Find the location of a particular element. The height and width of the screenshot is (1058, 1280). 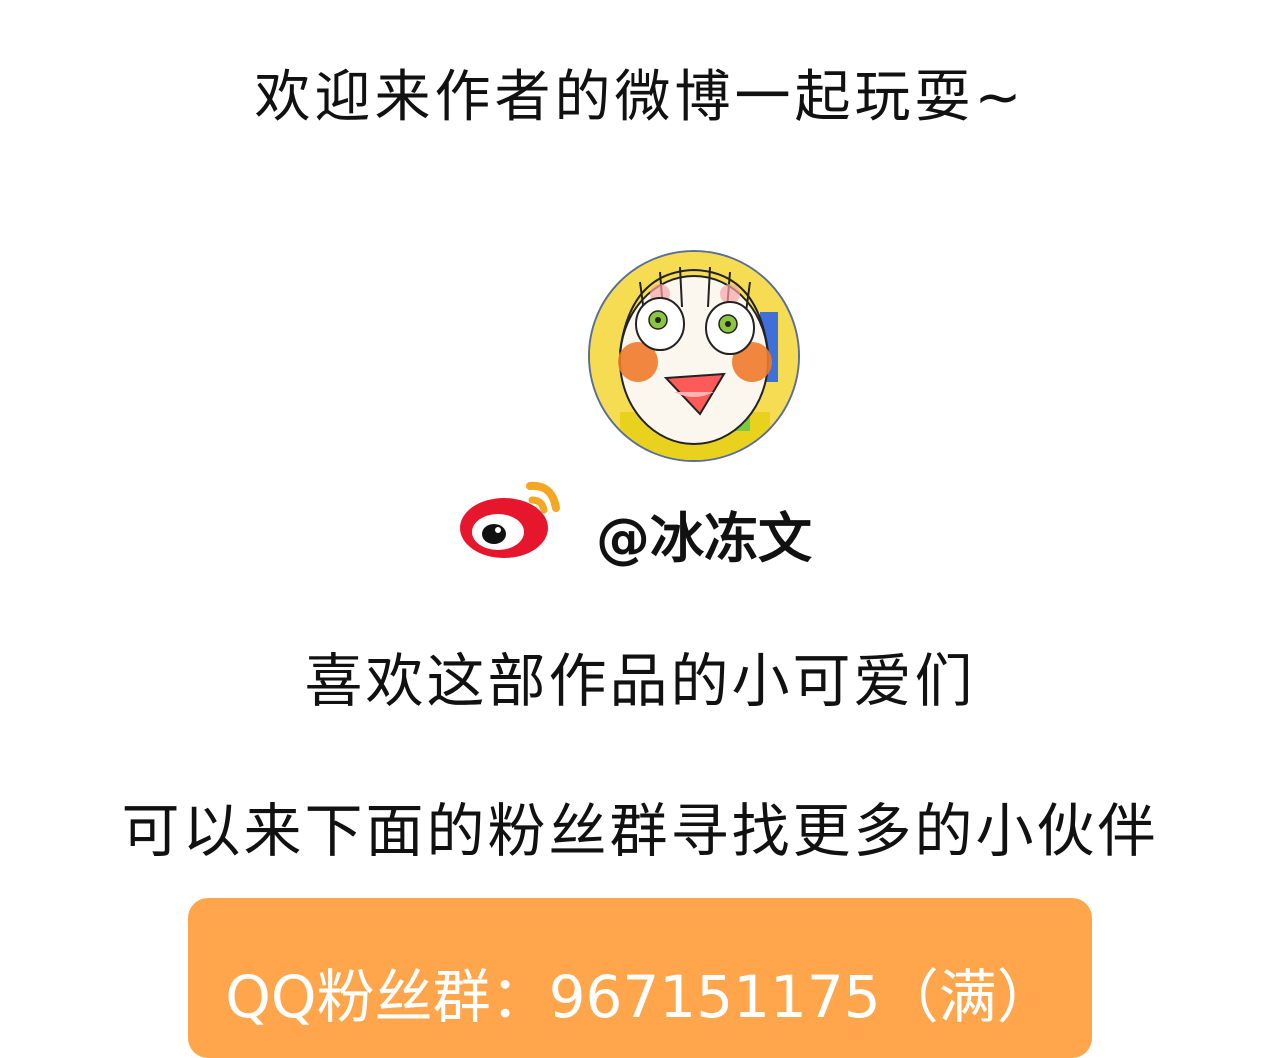

weibo-account: @冰冻文 is located at coordinates (658, 521).